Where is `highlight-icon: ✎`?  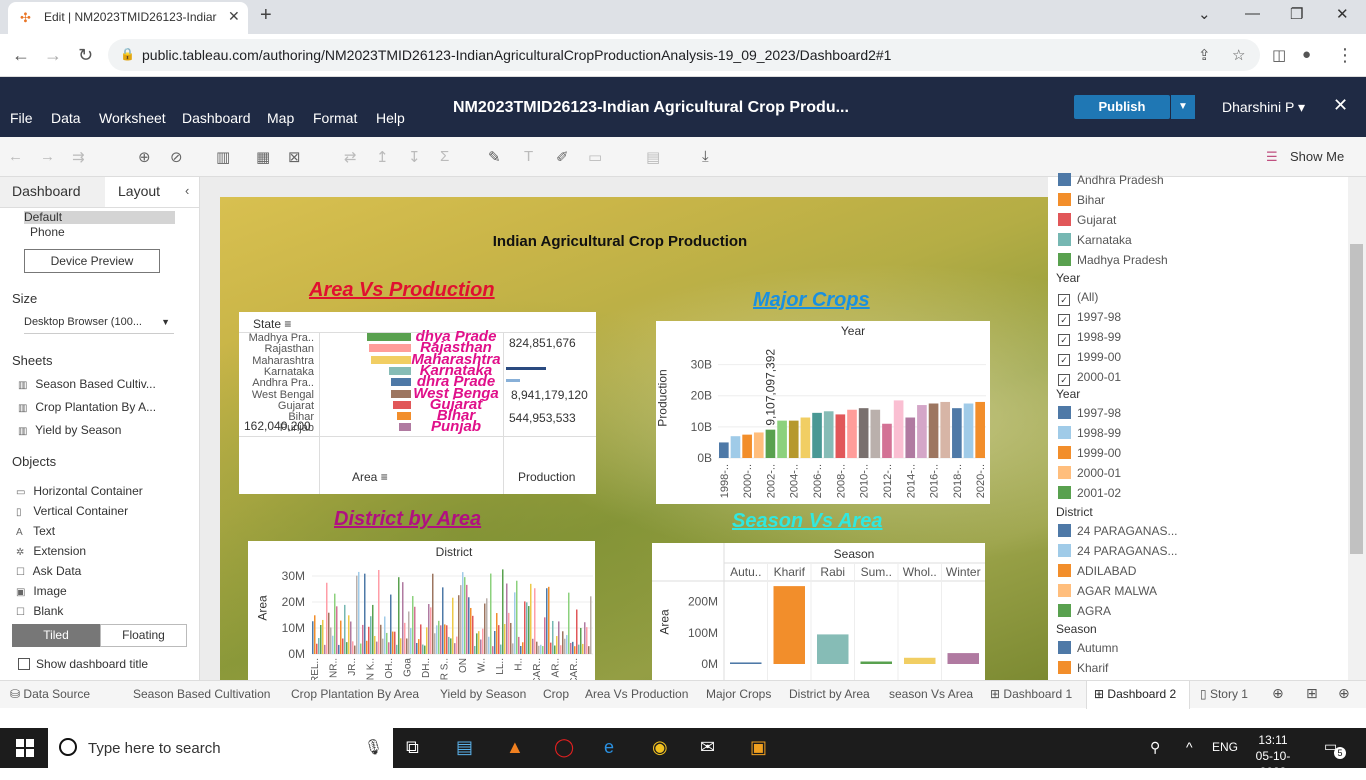 highlight-icon: ✎ is located at coordinates (494, 157).